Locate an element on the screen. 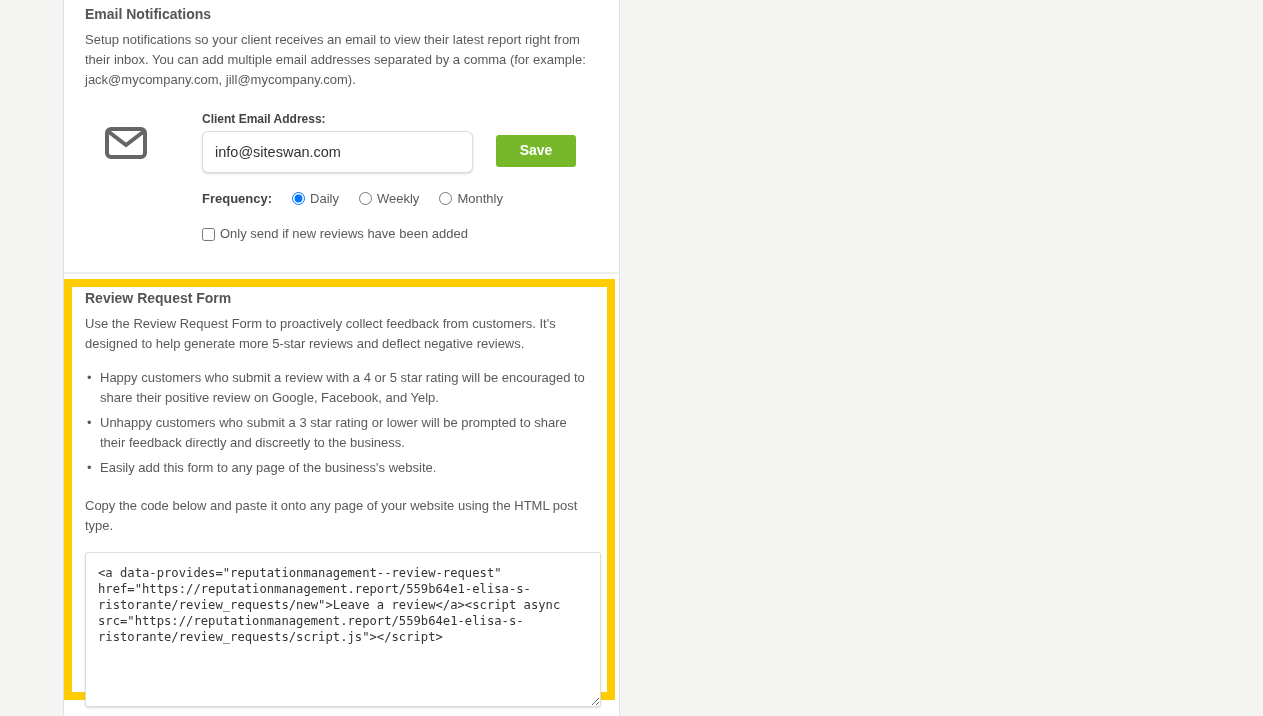 Image resolution: width=1263 pixels, height=716 pixels. section-heading: Review Request Form is located at coordinates (159, 298).